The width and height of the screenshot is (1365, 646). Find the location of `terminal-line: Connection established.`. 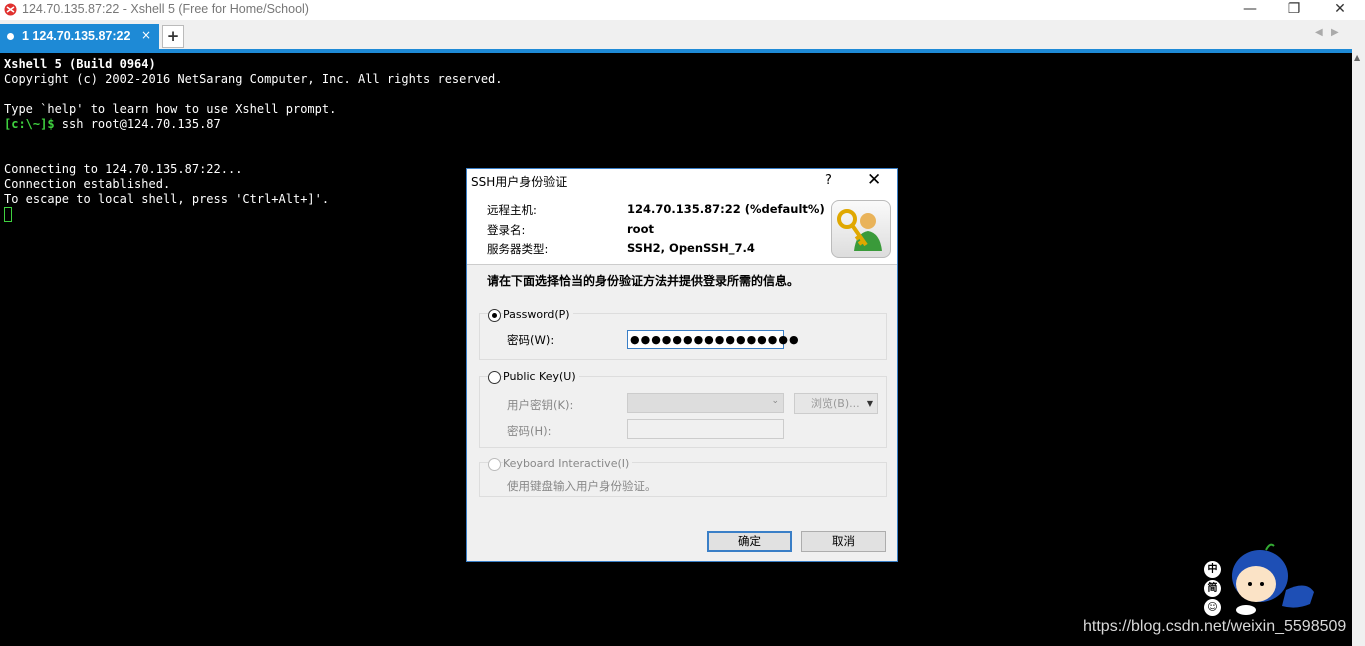

terminal-line: Connection established. is located at coordinates (87, 184).